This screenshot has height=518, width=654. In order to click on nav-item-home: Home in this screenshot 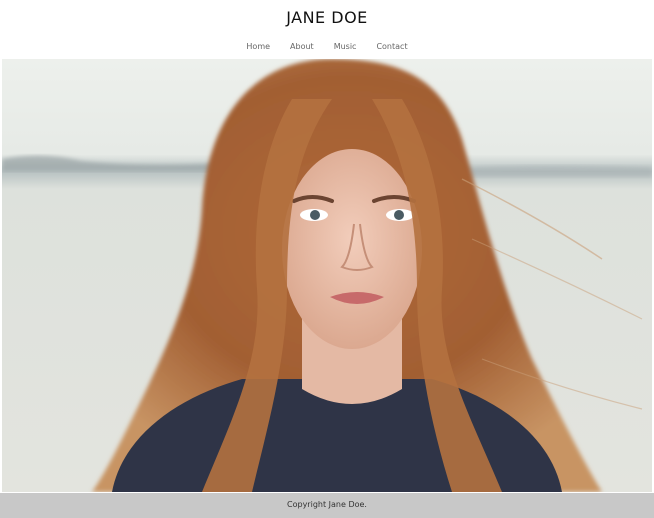, I will do `click(258, 46)`.